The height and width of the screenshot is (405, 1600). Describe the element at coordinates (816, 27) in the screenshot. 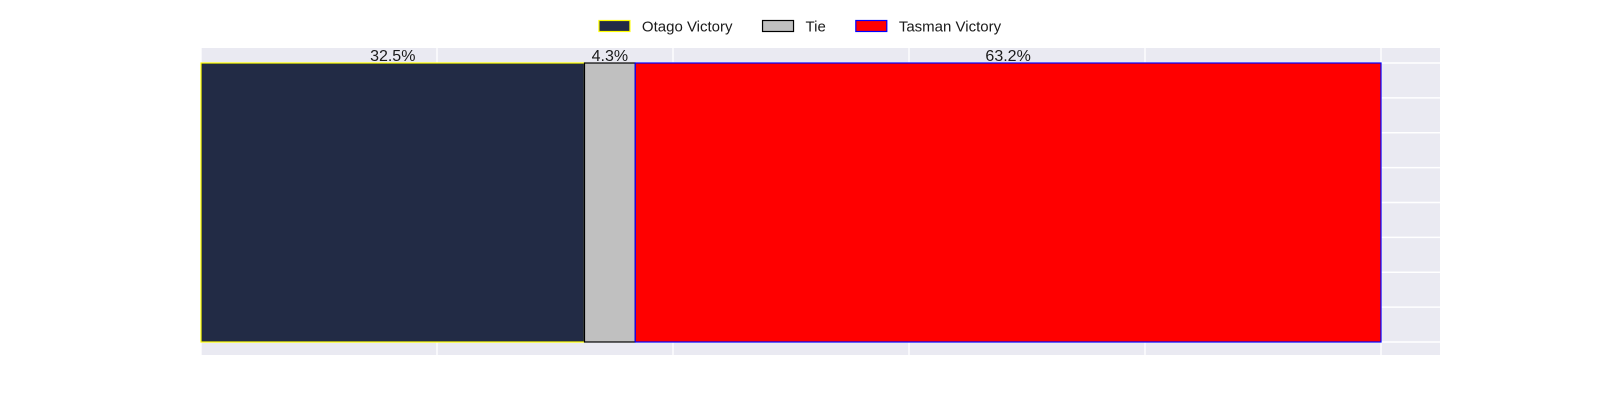

I see `legend-label-1: Tie` at that location.